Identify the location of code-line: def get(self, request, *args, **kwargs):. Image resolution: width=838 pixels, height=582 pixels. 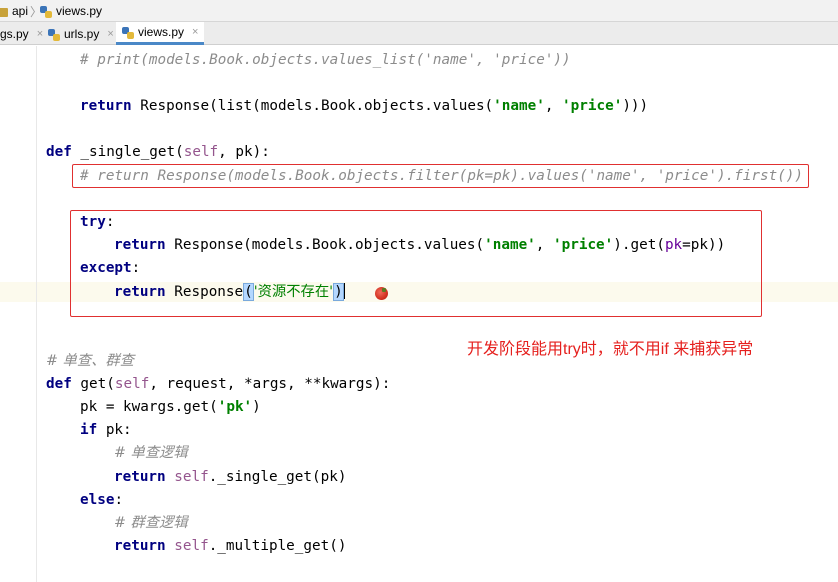
(218, 384).